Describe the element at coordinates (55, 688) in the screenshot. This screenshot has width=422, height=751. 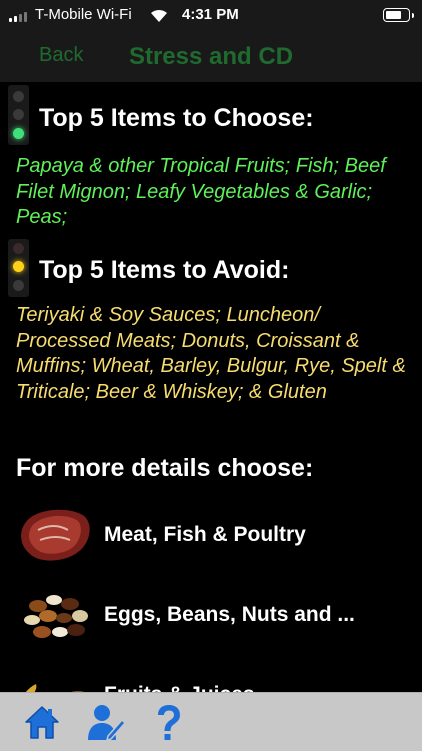
I see `banana-icon` at that location.